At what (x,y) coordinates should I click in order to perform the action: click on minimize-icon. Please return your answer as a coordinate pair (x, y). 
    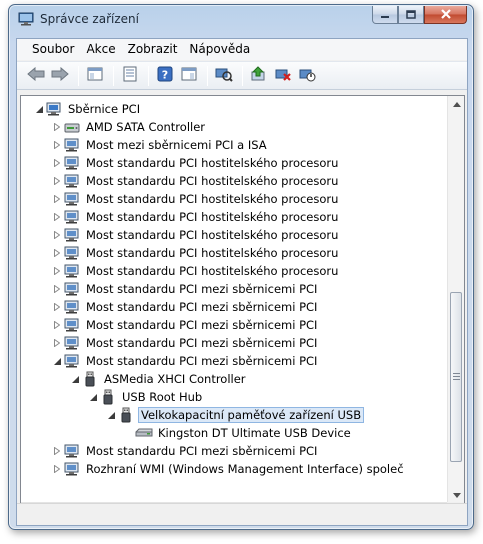
    Looking at the image, I should click on (385, 15).